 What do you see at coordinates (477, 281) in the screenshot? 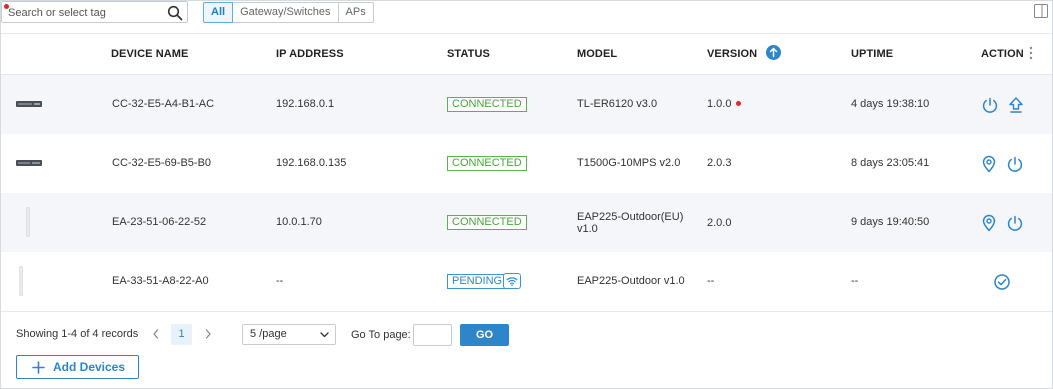
I see `status-badge: PENDING` at bounding box center [477, 281].